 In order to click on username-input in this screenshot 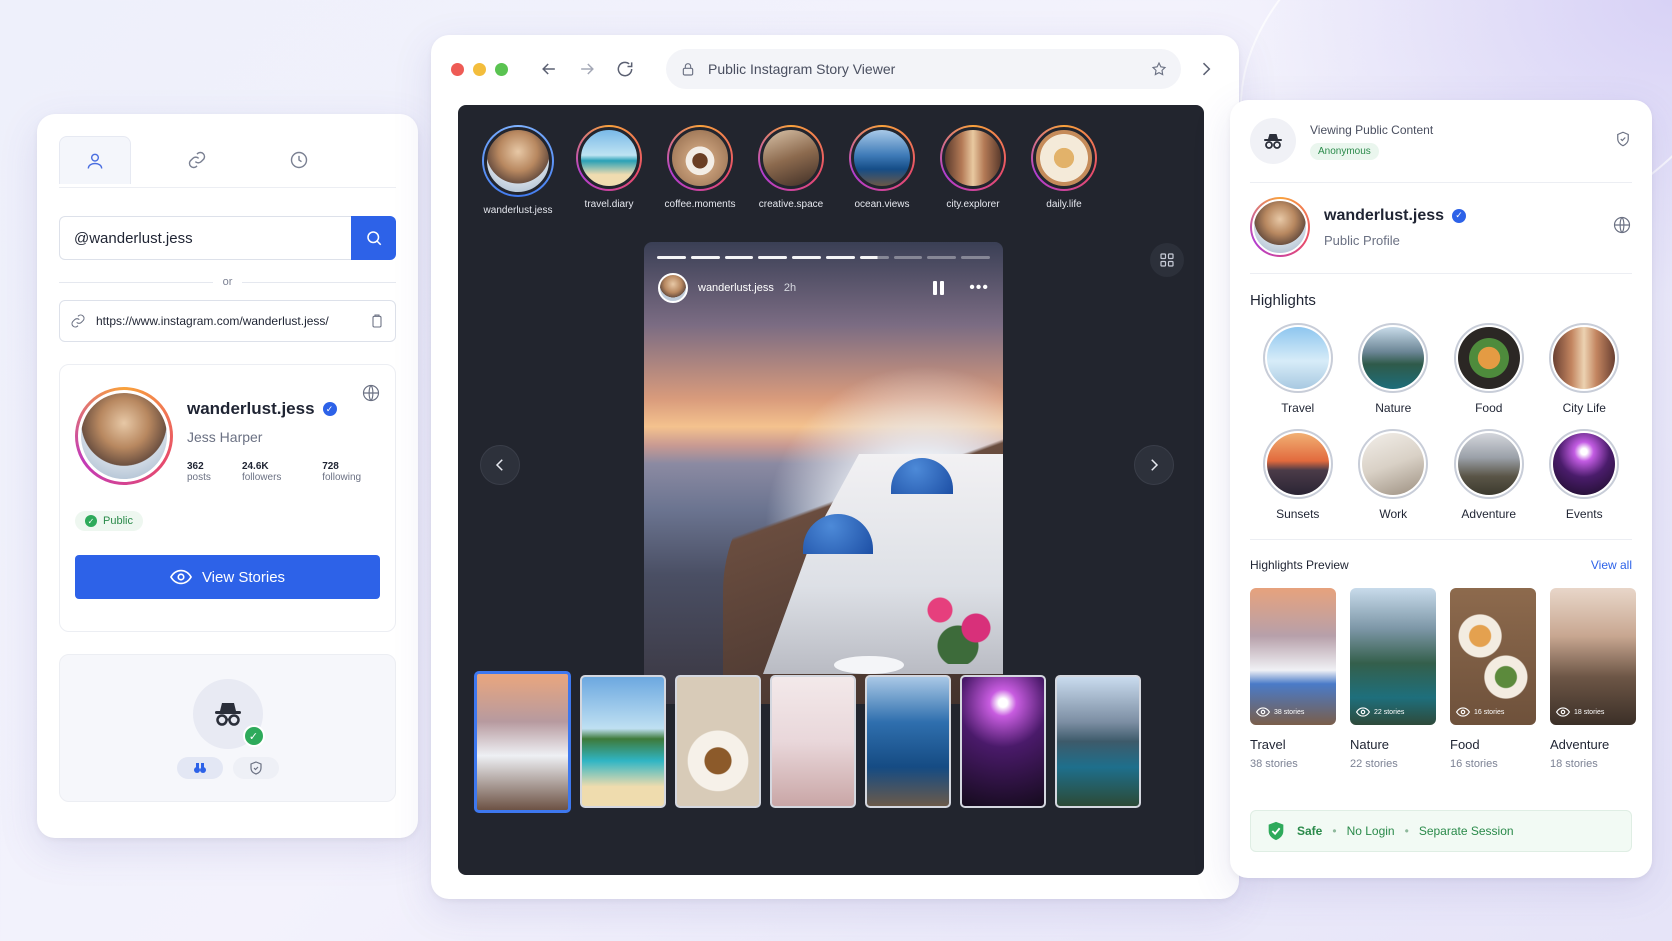, I will do `click(205, 238)`.